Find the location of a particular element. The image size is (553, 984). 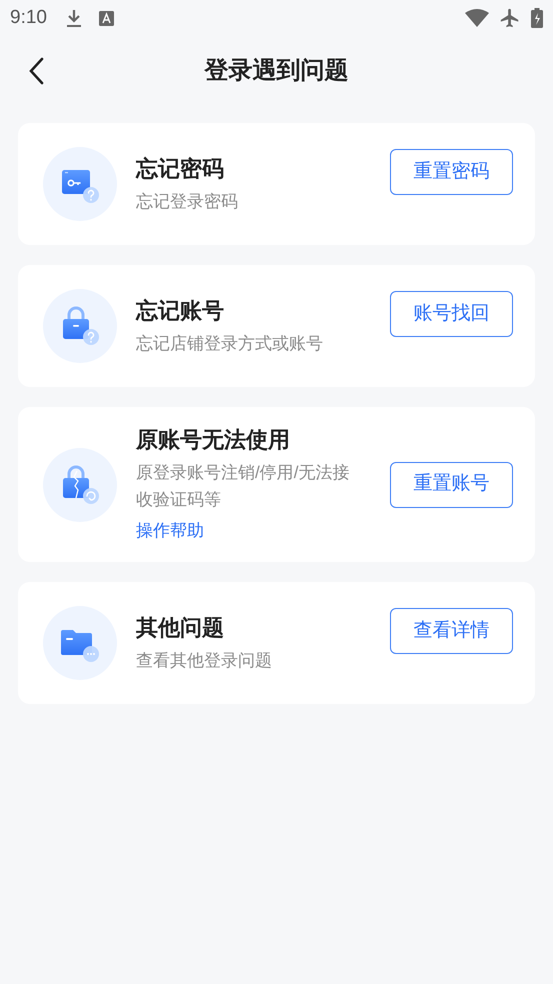

wifi-icon is located at coordinates (477, 18).